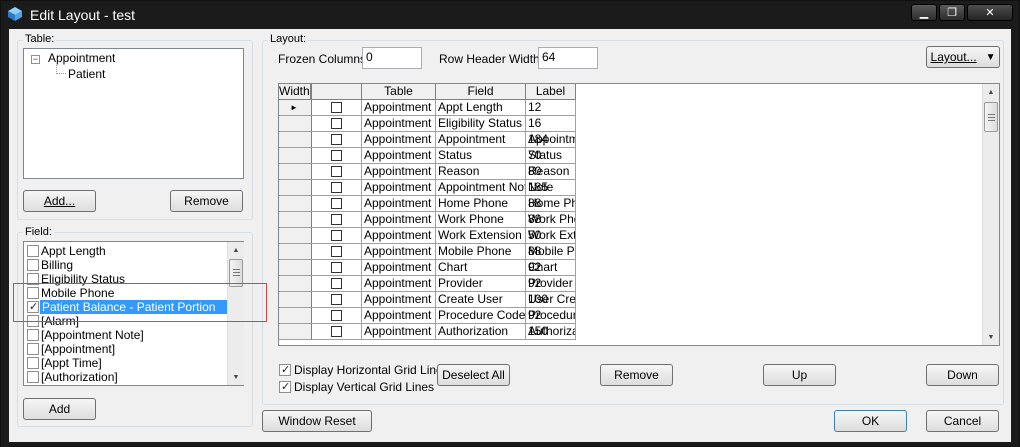 The width and height of the screenshot is (1020, 447). What do you see at coordinates (551, 156) in the screenshot?
I see `grid-cell-width: 70` at bounding box center [551, 156].